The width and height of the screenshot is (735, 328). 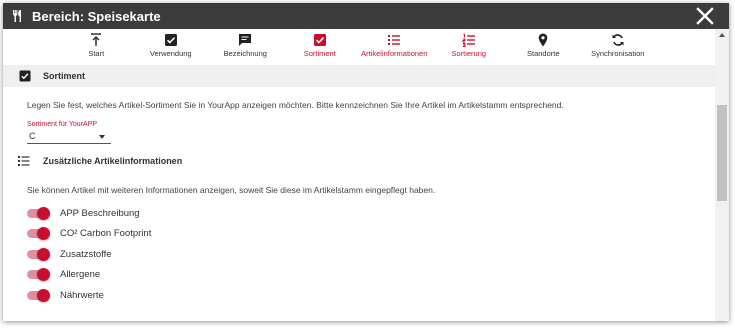 I want to click on step-artikelinformationen: Artikelinformationen, so click(x=394, y=47).